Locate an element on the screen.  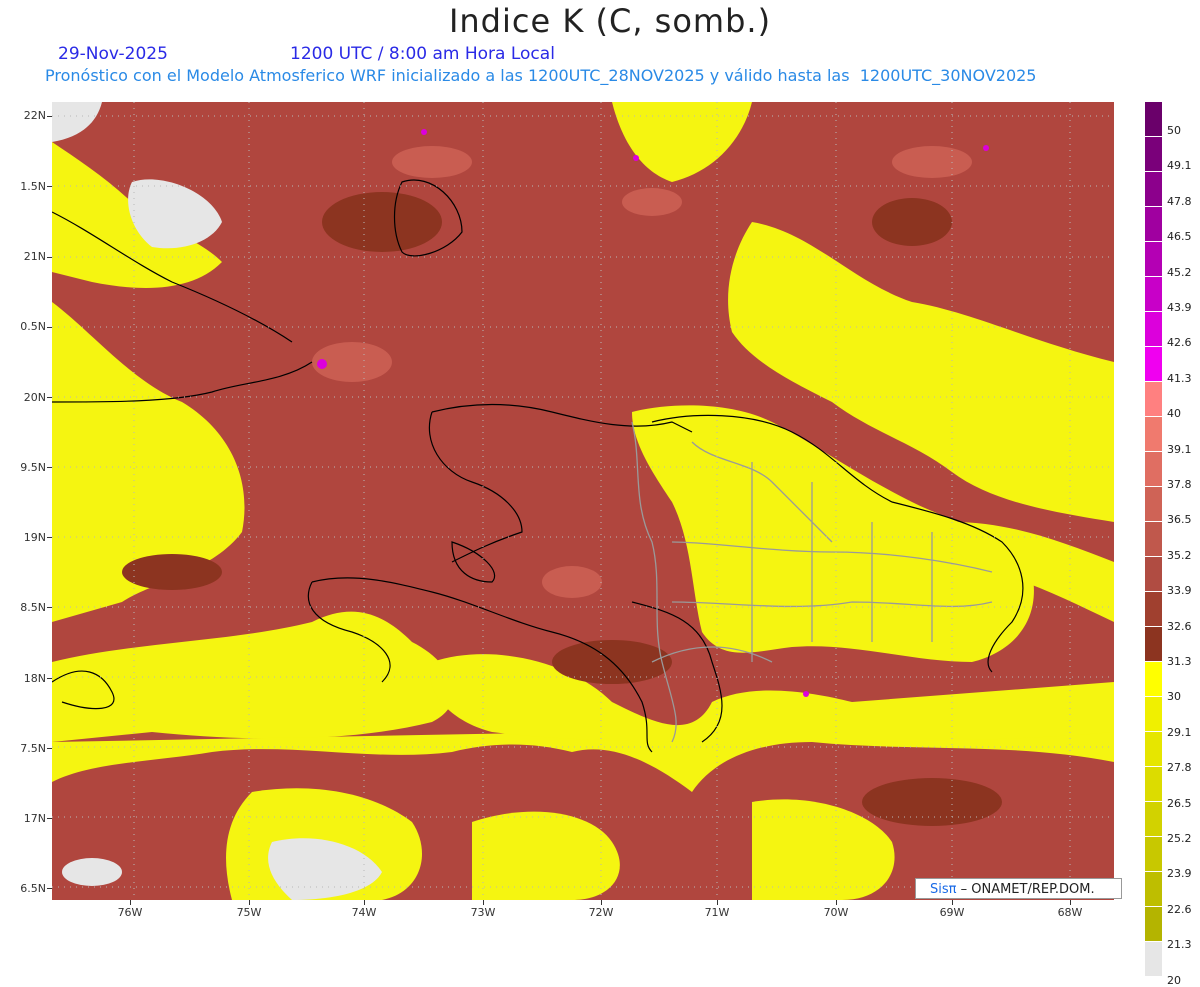
colorbar-label: 50 is located at coordinates (1174, 130).